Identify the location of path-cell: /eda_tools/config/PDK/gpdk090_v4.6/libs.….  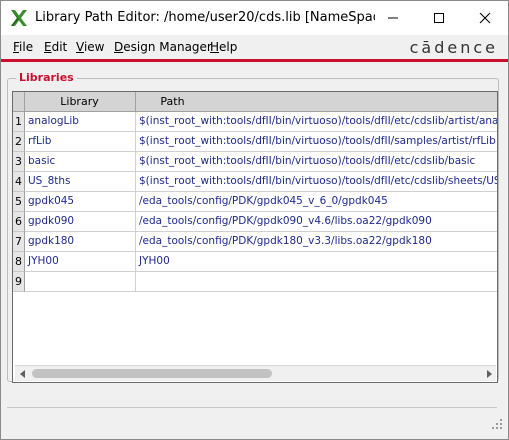
(316, 222).